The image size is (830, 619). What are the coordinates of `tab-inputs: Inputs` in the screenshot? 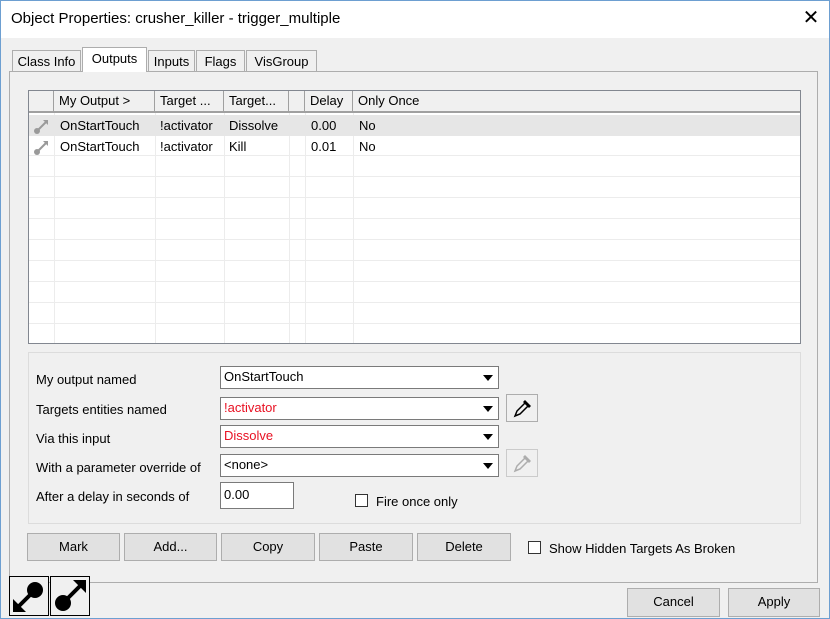 It's located at (171, 60).